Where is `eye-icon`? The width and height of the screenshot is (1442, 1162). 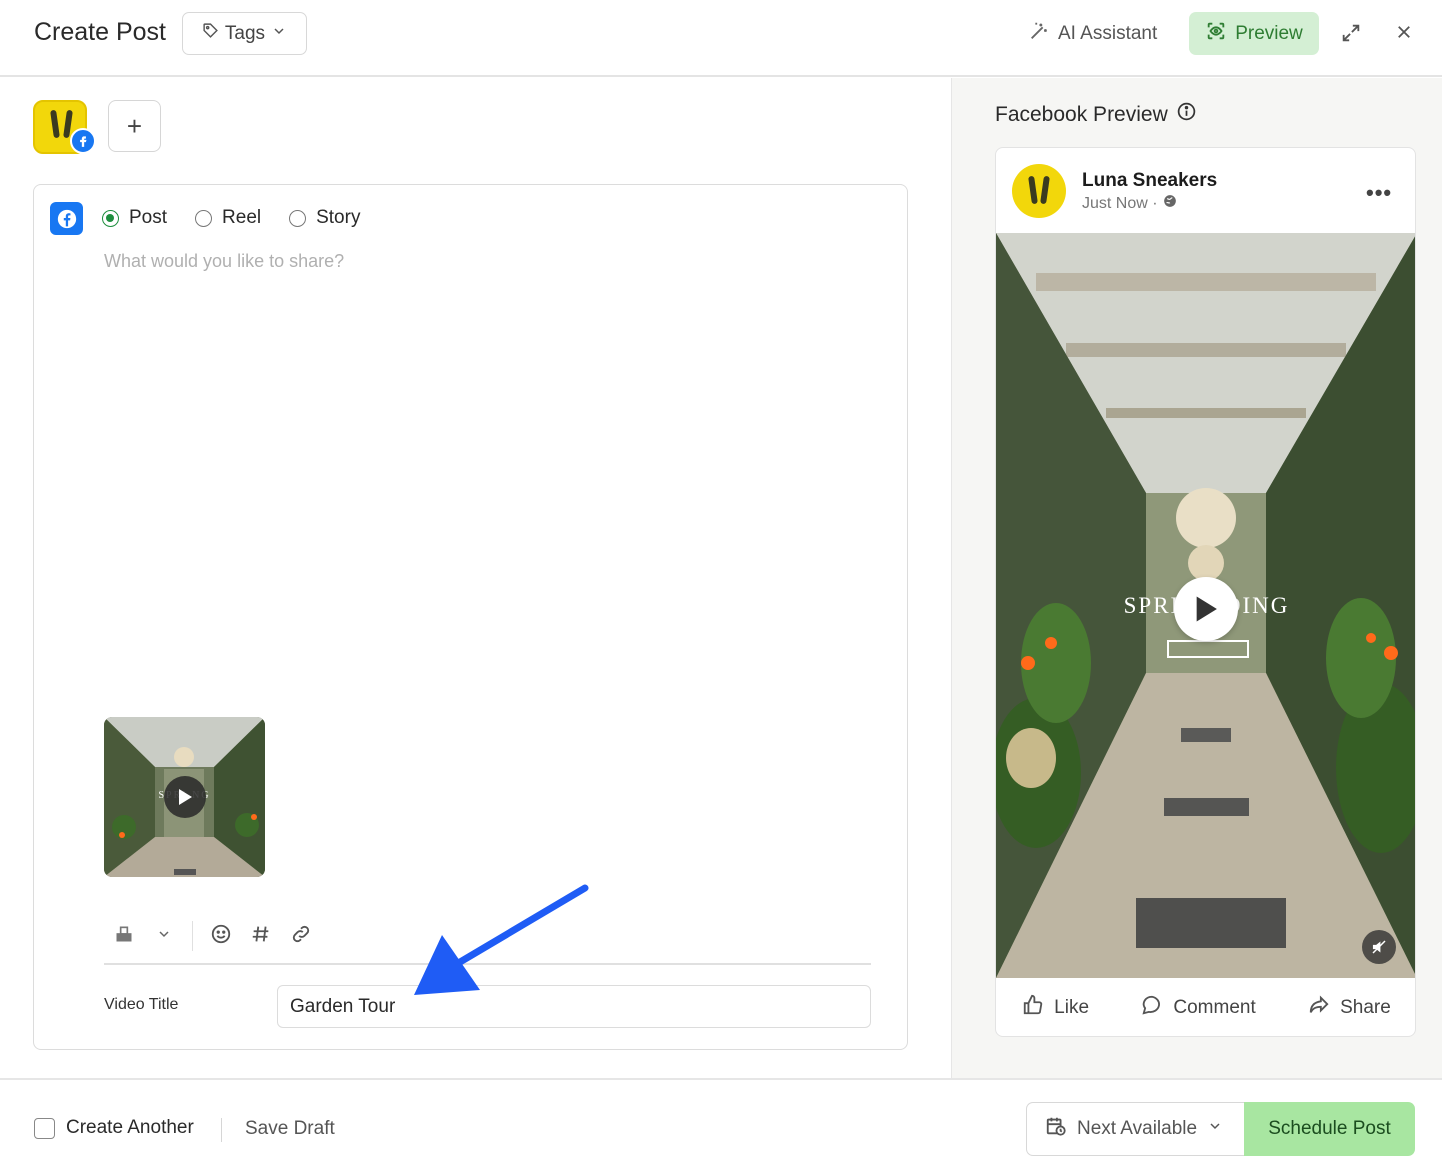 eye-icon is located at coordinates (1216, 34).